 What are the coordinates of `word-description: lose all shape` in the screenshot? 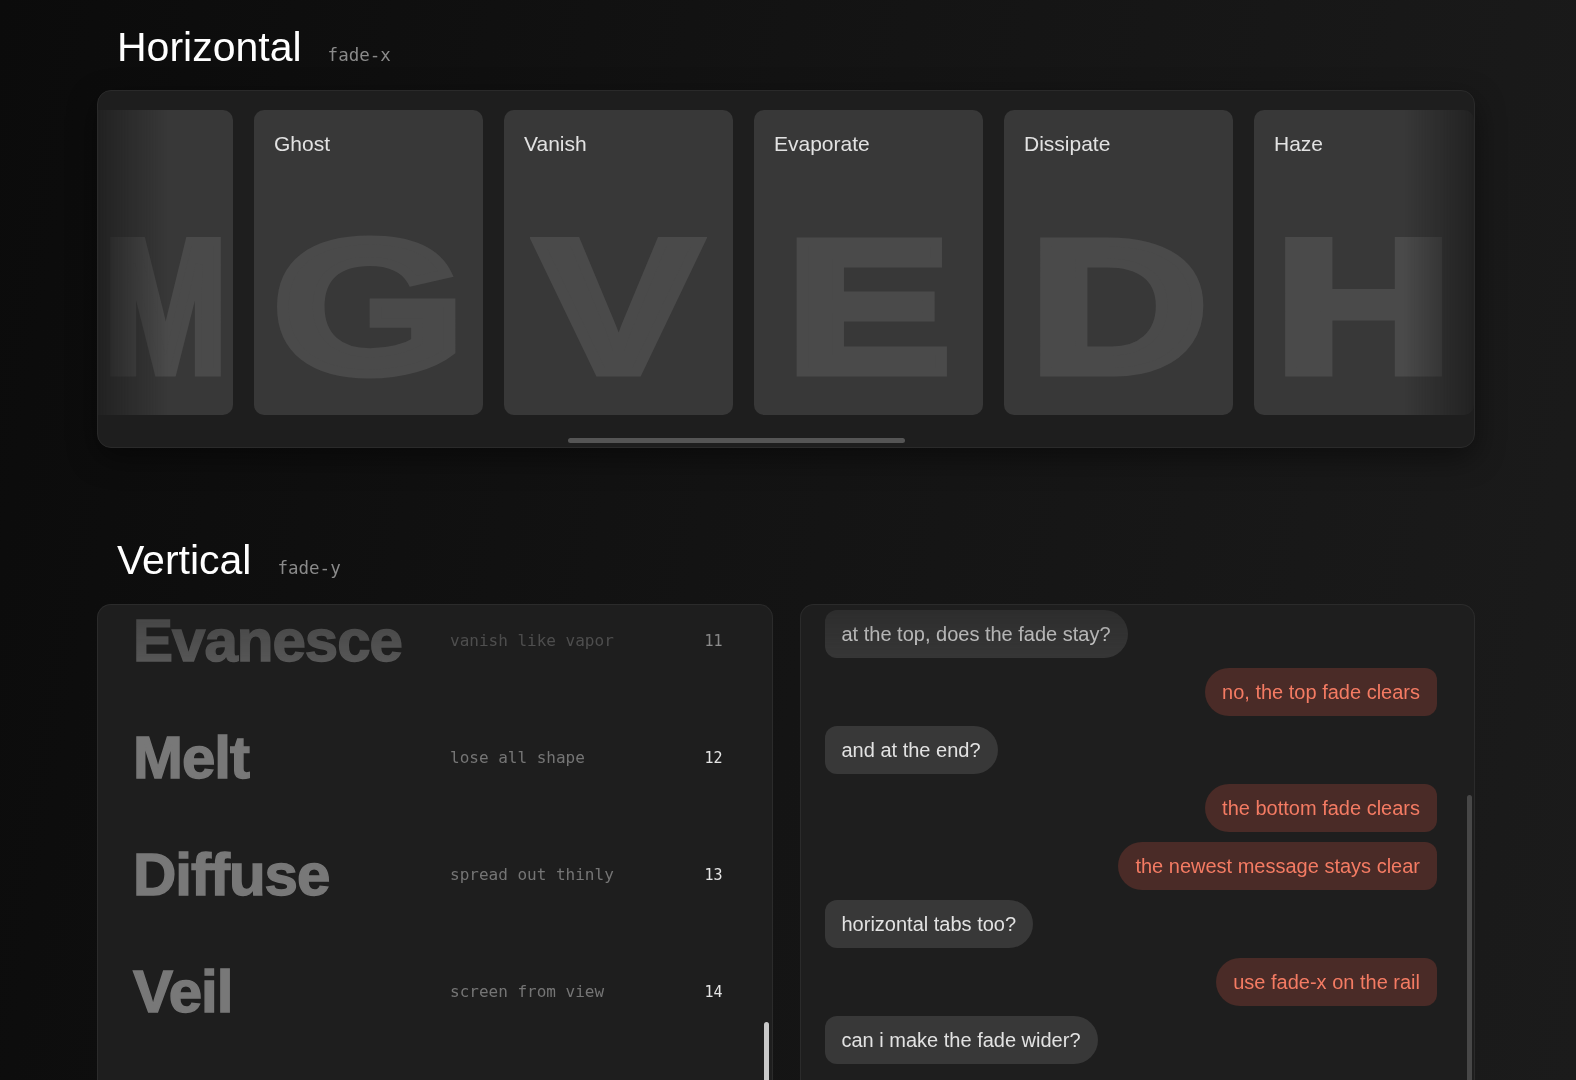 It's located at (517, 757).